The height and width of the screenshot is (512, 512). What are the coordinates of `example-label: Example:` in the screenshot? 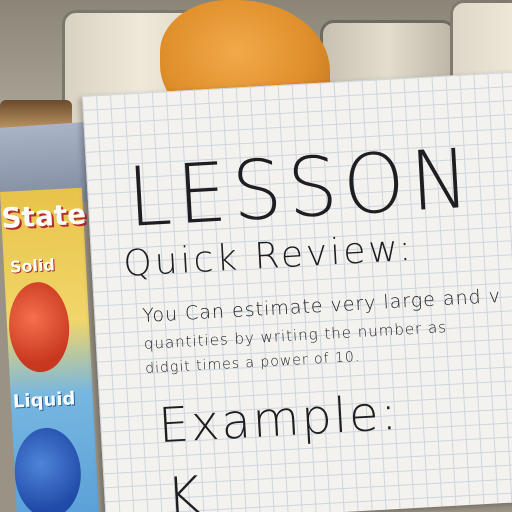 It's located at (278, 419).